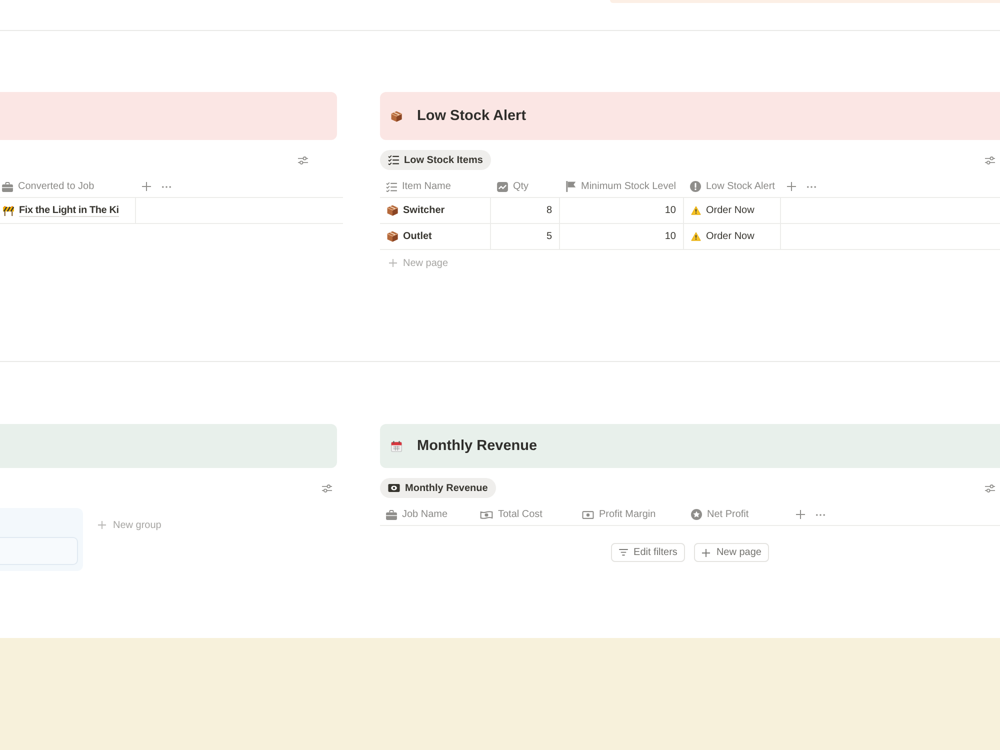  What do you see at coordinates (648, 552) in the screenshot?
I see `edit-filters-button: Edit filters` at bounding box center [648, 552].